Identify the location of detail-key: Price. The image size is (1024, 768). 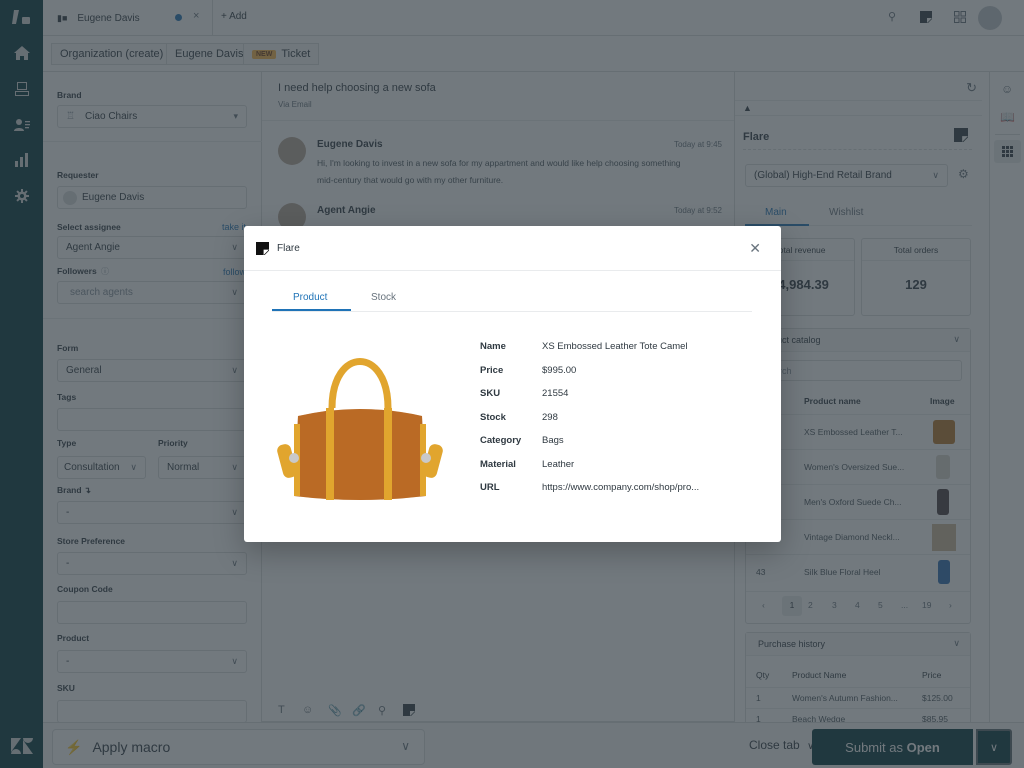
(492, 370).